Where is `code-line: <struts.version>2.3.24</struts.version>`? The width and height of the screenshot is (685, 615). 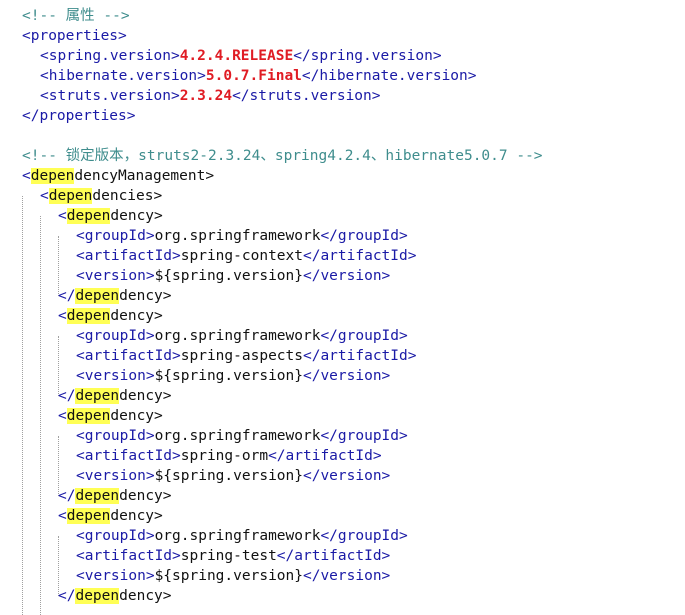 code-line: <struts.version>2.3.24</struts.version> is located at coordinates (210, 96).